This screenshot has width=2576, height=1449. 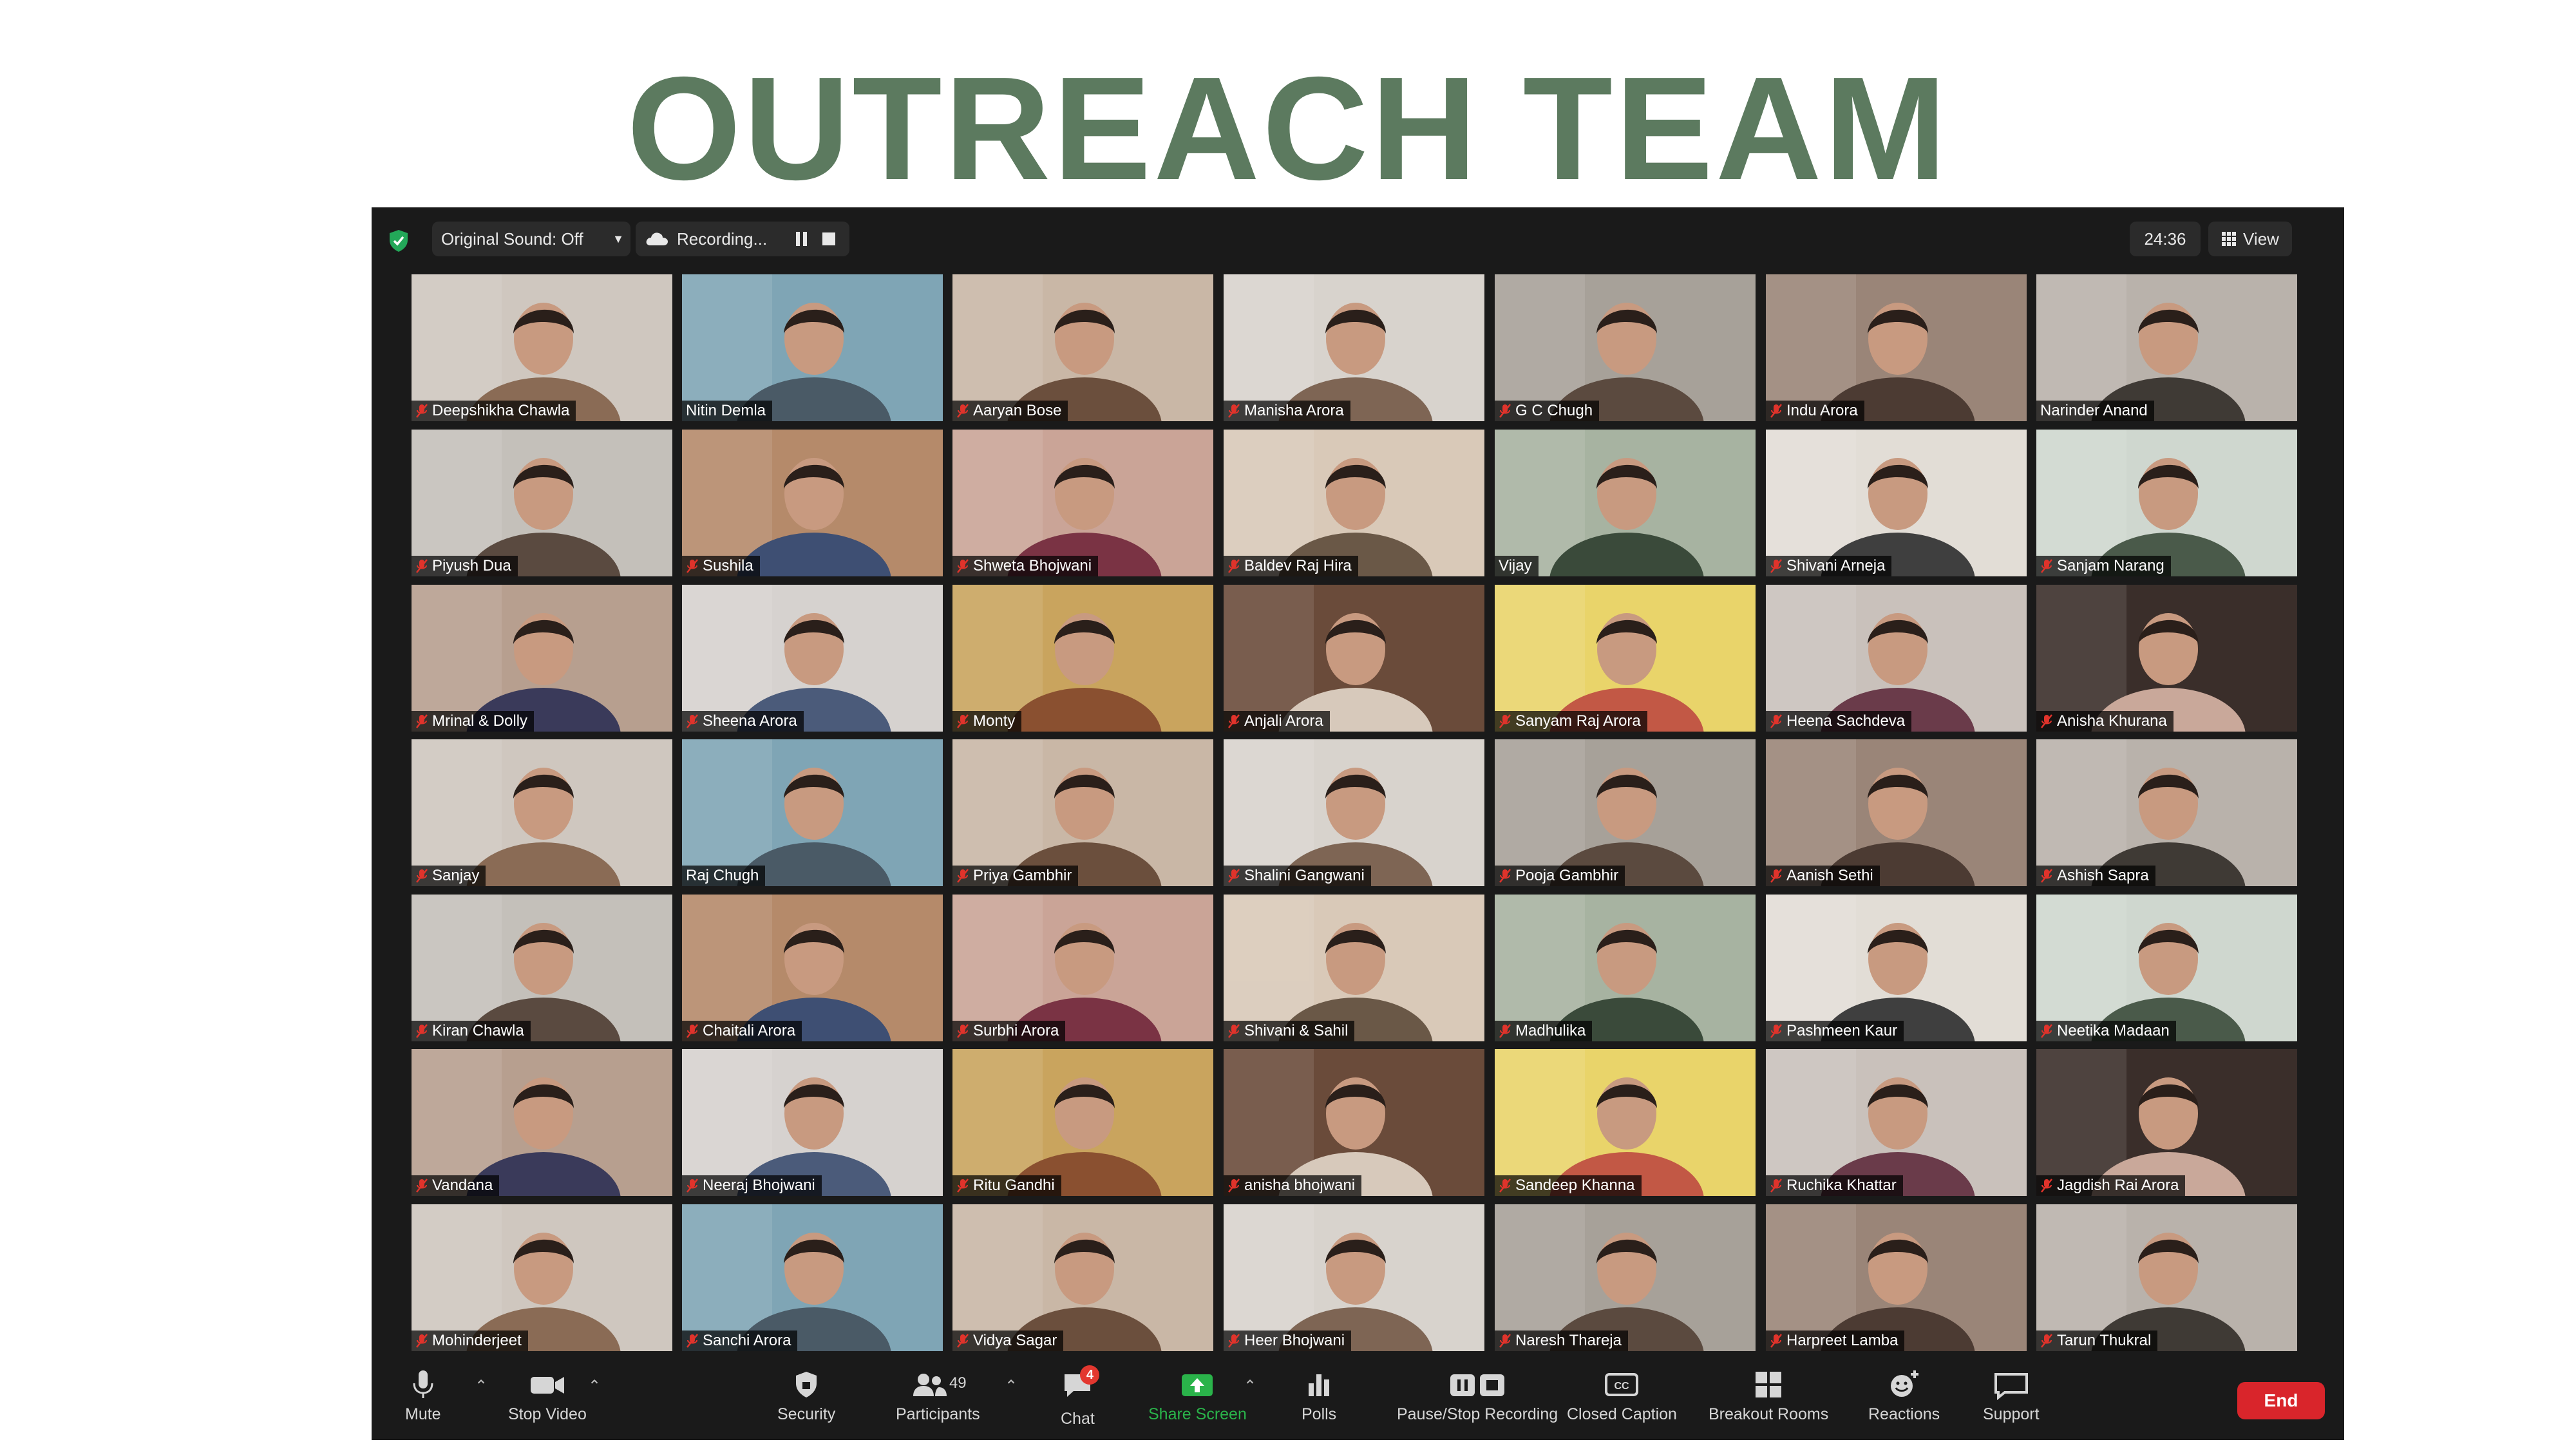 I want to click on participant-name: Sheena Arora, so click(x=750, y=721).